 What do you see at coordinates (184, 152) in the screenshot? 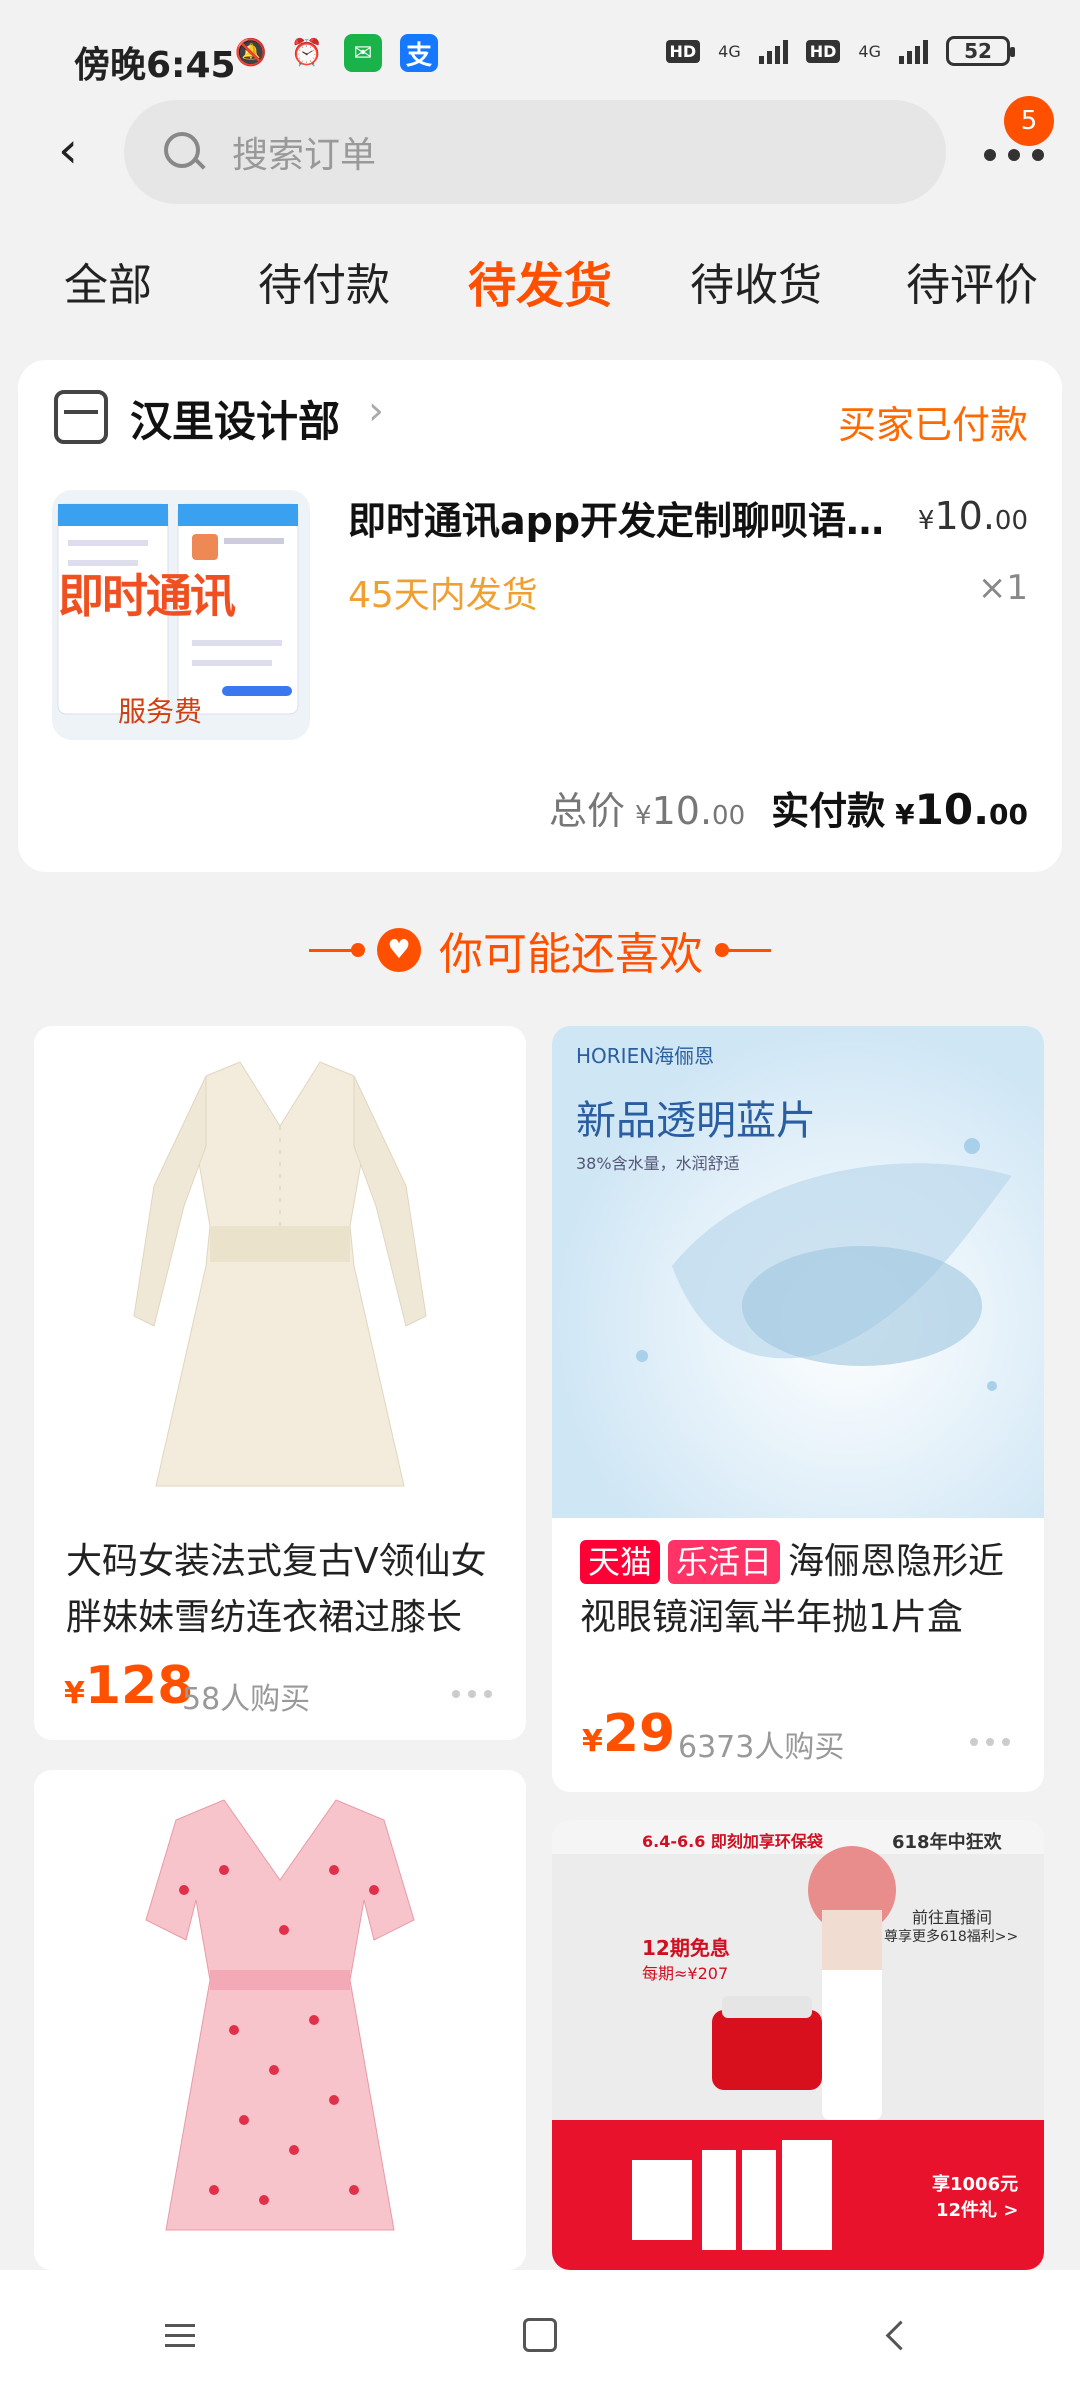
I see `search-icon` at bounding box center [184, 152].